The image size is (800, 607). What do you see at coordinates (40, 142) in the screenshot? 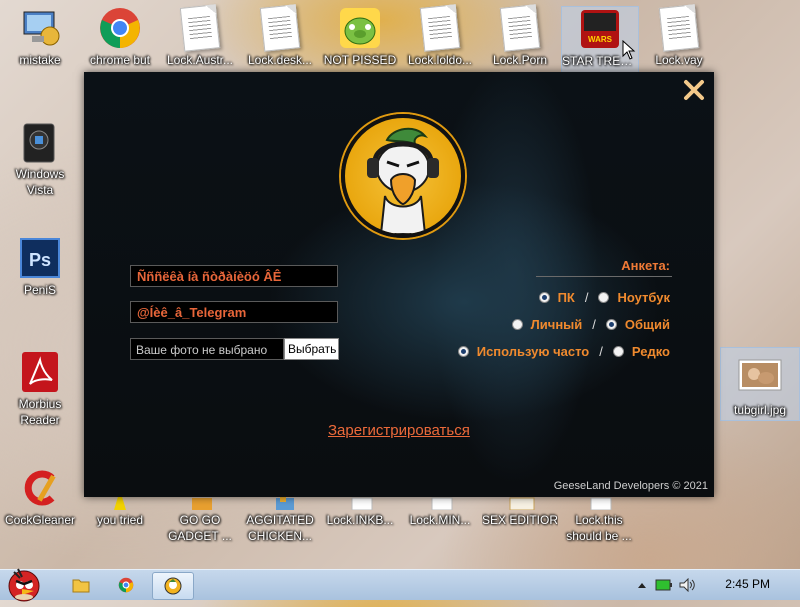
I see `windows-vista-box-icon` at bounding box center [40, 142].